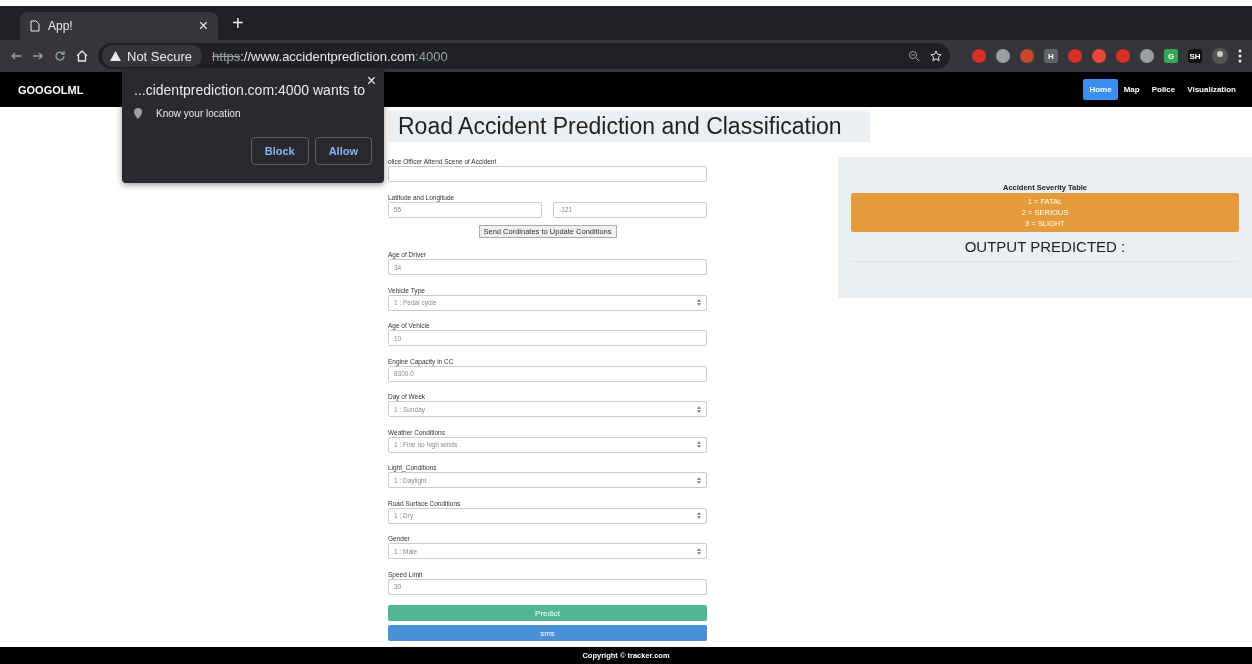  I want to click on popup-close-button: ×, so click(371, 81).